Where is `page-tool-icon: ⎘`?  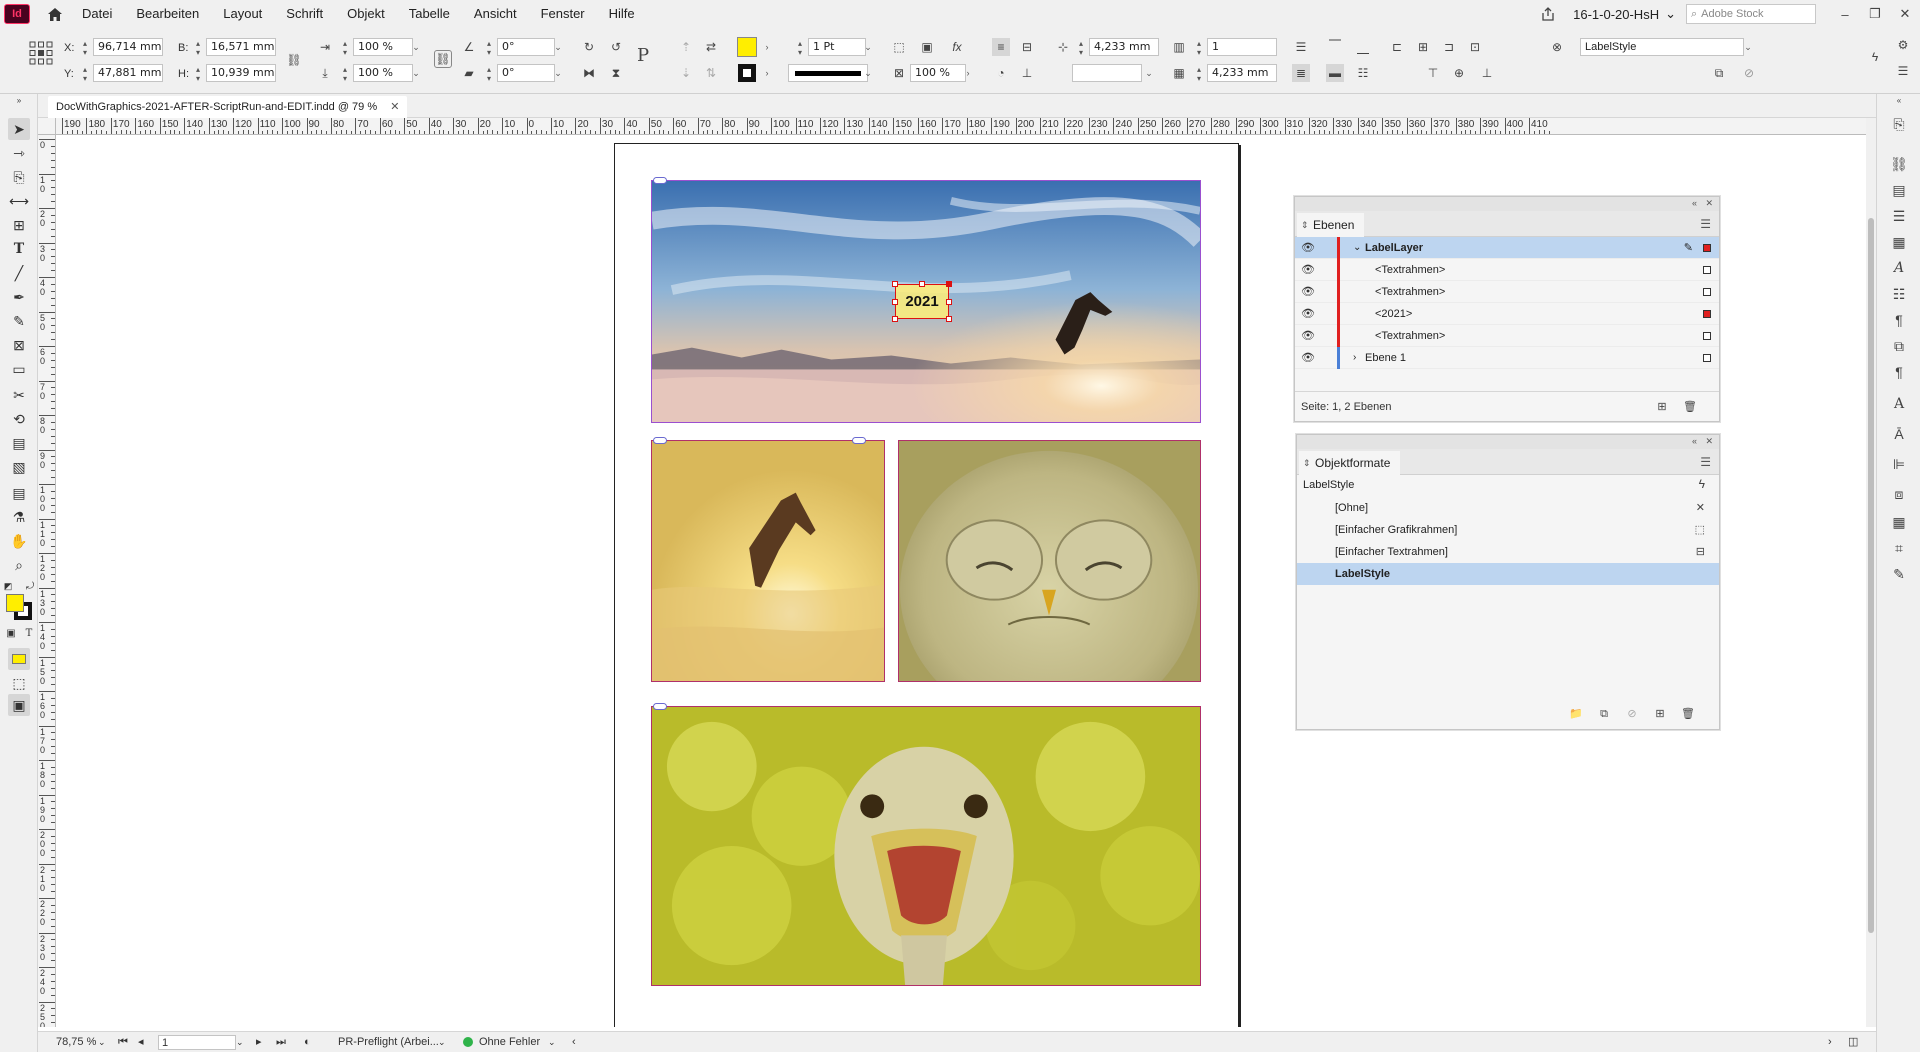
page-tool-icon: ⎘ is located at coordinates (19, 177).